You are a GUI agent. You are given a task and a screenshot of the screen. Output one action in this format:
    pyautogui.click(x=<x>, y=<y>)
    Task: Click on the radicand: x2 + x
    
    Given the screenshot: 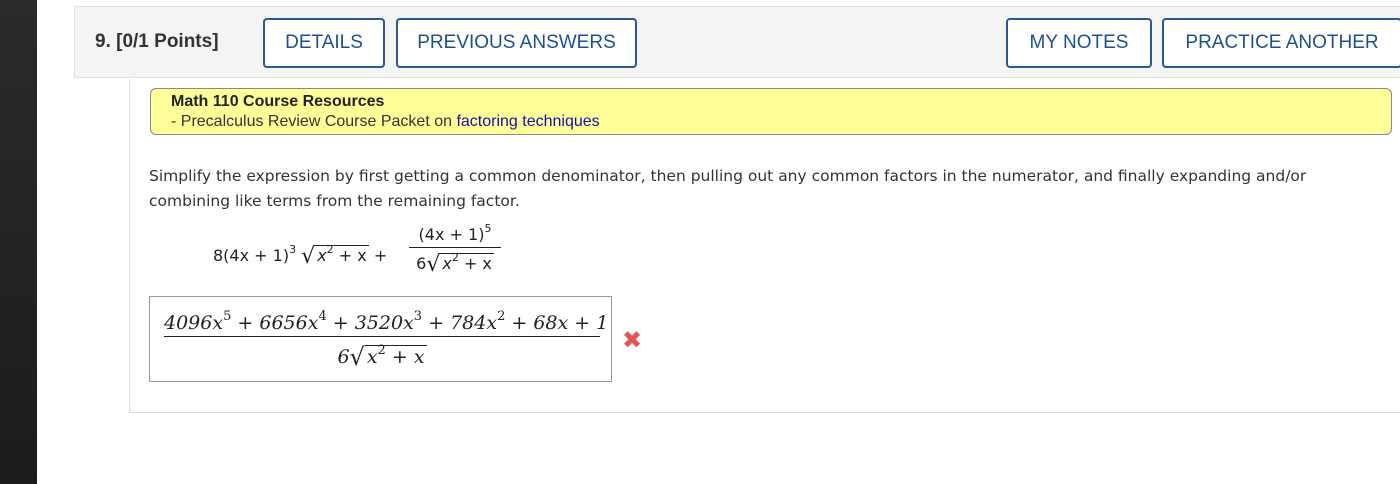 What is the action you would take?
    pyautogui.click(x=342, y=254)
    